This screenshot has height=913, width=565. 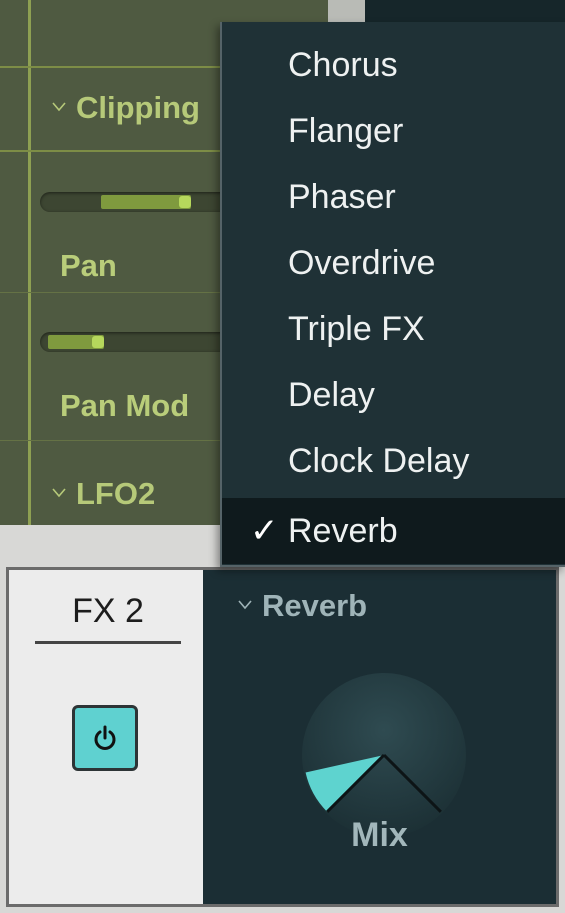 What do you see at coordinates (88, 265) in the screenshot?
I see `param-label-pan: Pan` at bounding box center [88, 265].